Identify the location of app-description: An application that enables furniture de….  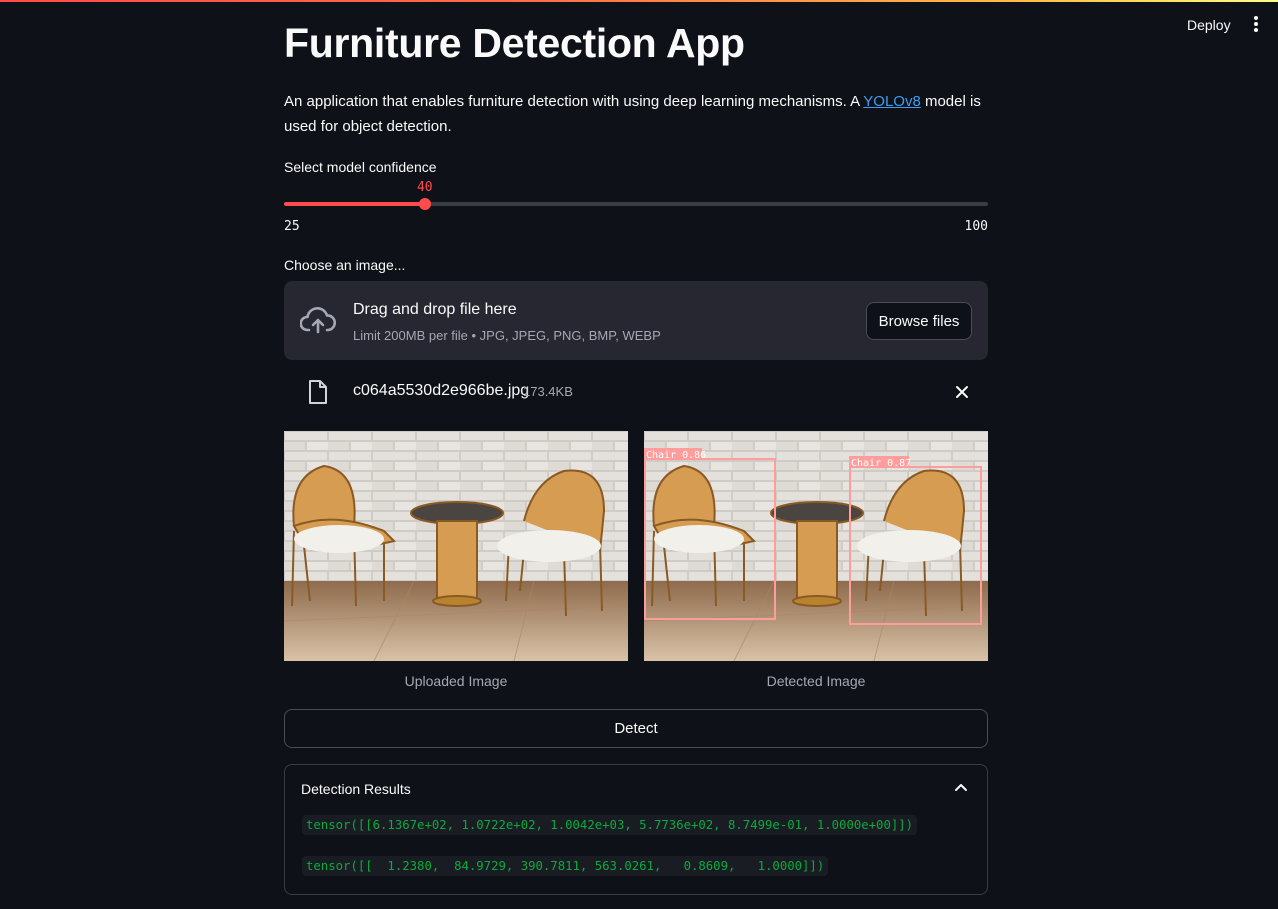
(636, 114).